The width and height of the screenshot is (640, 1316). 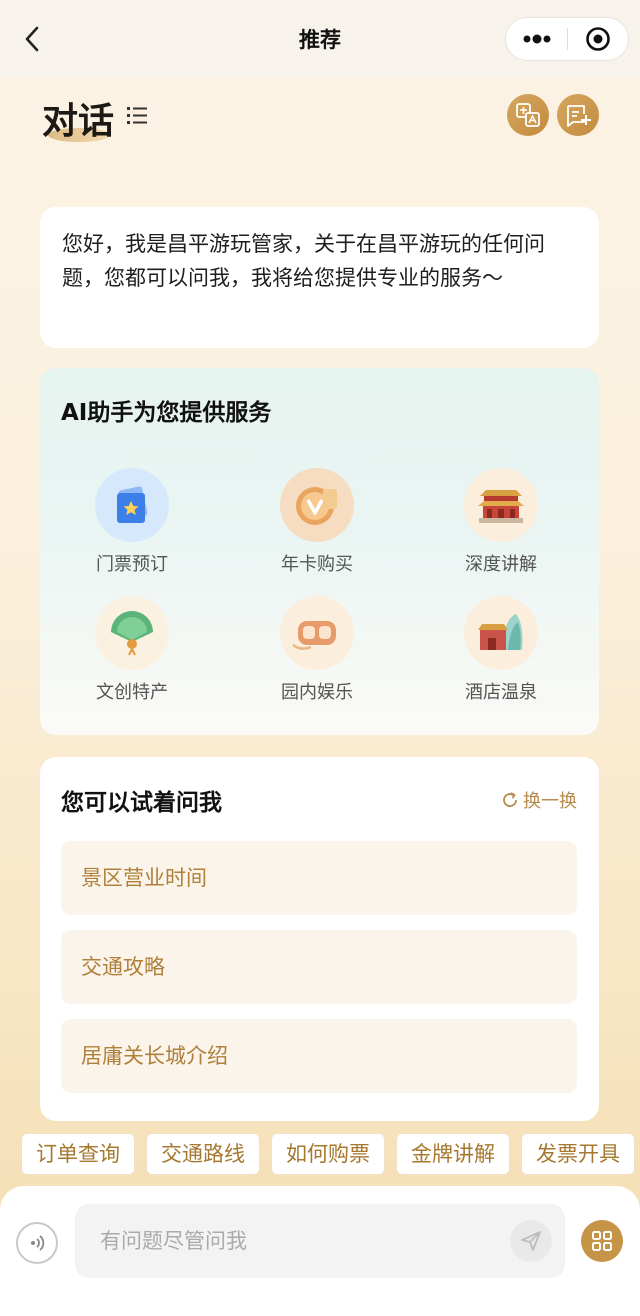 What do you see at coordinates (78, 1154) in the screenshot?
I see `chip-order-query: 订单查询` at bounding box center [78, 1154].